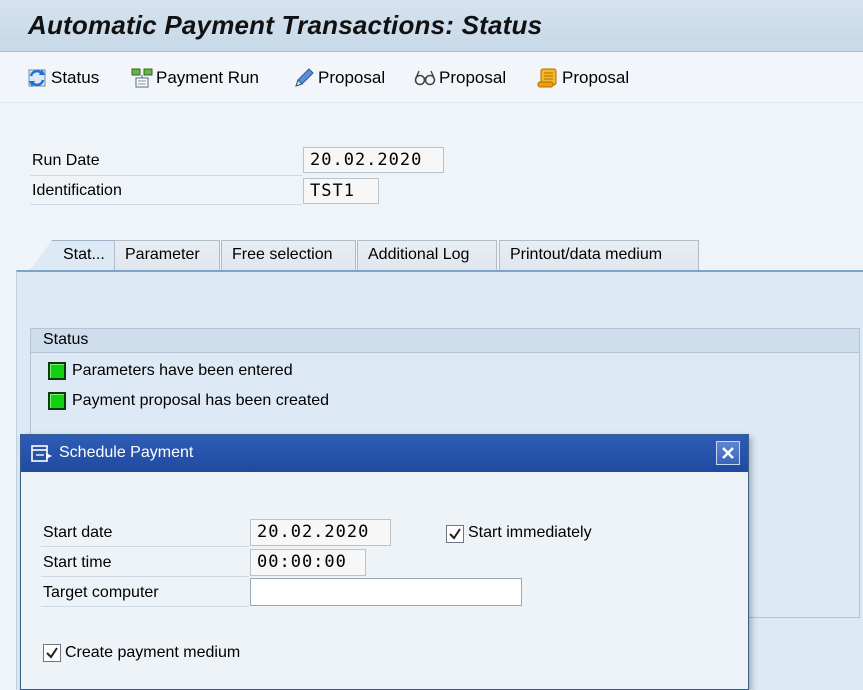 This screenshot has height=690, width=863. What do you see at coordinates (166, 204) in the screenshot?
I see `identification-underline` at bounding box center [166, 204].